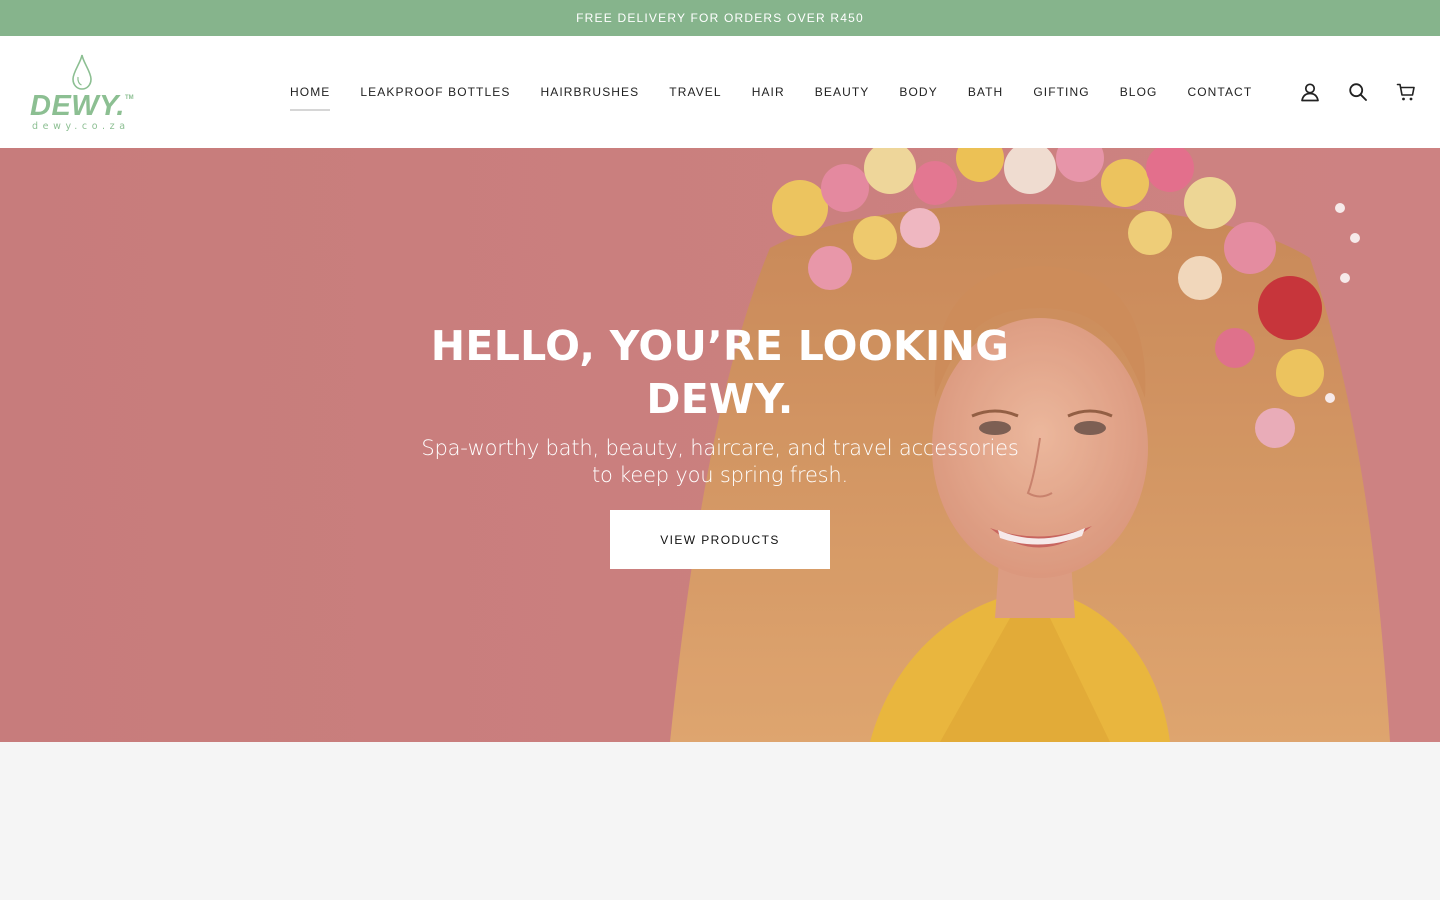 The image size is (1440, 900). I want to click on nav-item-beauty: Beauty, so click(842, 92).